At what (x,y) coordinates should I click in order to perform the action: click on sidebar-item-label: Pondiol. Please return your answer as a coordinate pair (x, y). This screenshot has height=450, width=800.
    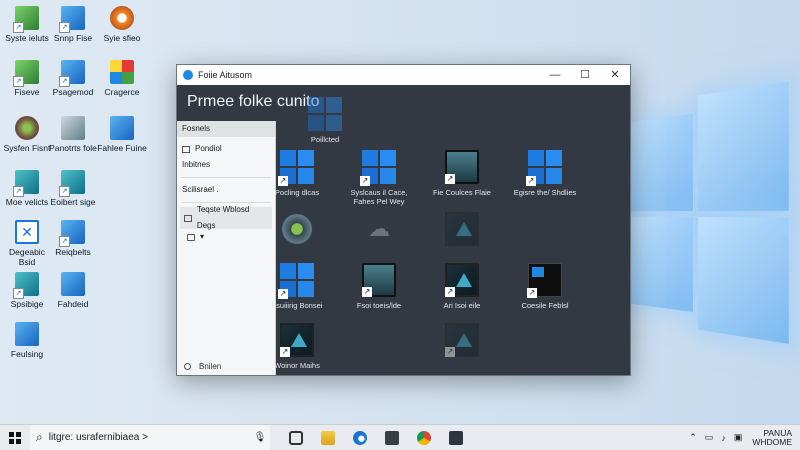
    Looking at the image, I should click on (208, 148).